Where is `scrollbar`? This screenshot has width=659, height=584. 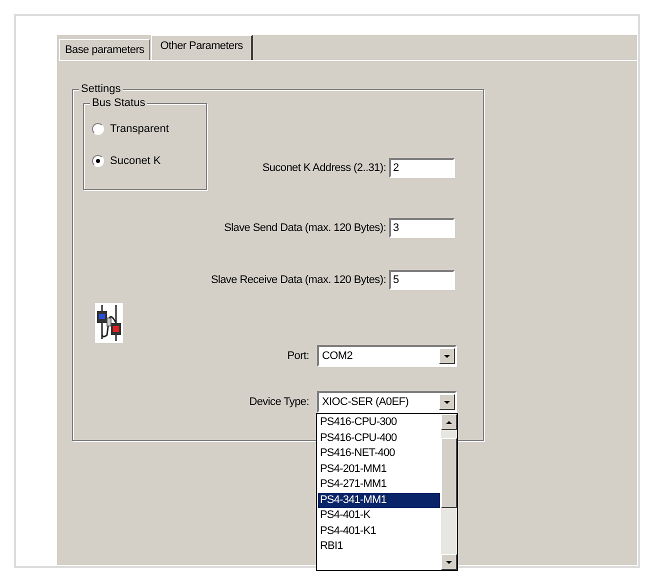 scrollbar is located at coordinates (449, 492).